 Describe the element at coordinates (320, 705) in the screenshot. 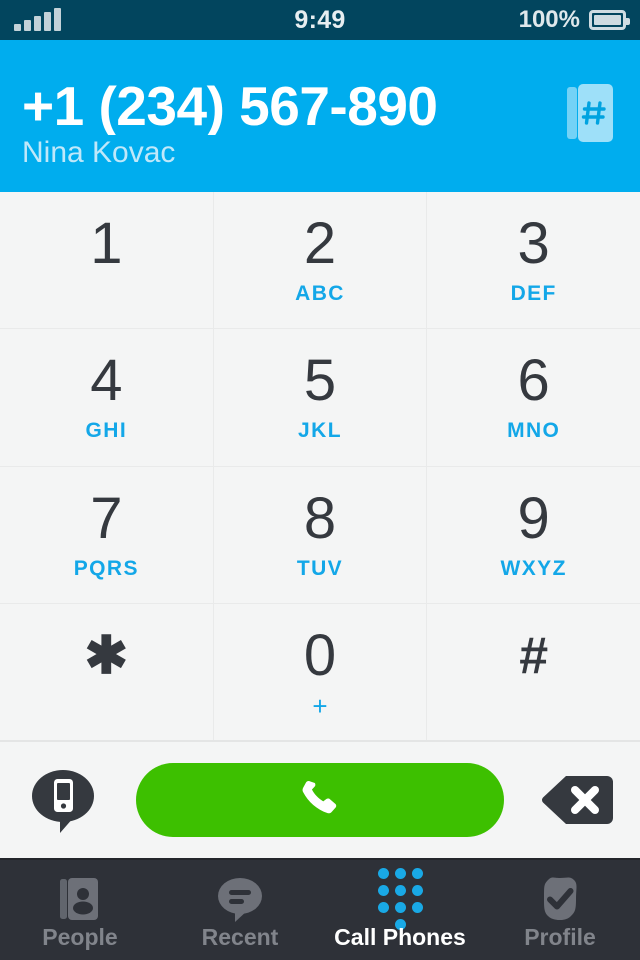

I see `key-letters: +` at that location.